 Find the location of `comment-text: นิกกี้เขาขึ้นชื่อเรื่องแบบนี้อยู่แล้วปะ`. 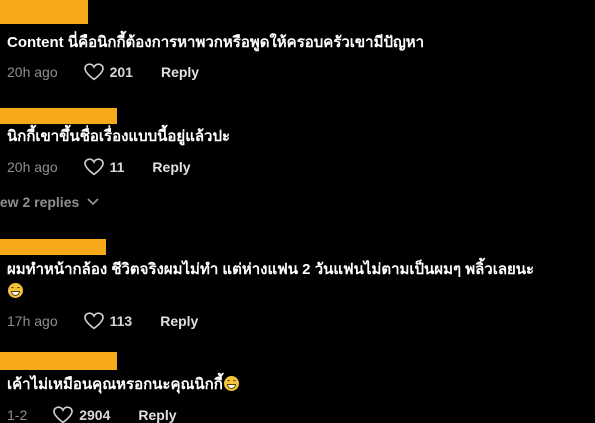

comment-text: นิกกี้เขาขึ้นชื่อเรื่องแบบนี้อยู่แล้วปะ is located at coordinates (119, 136).